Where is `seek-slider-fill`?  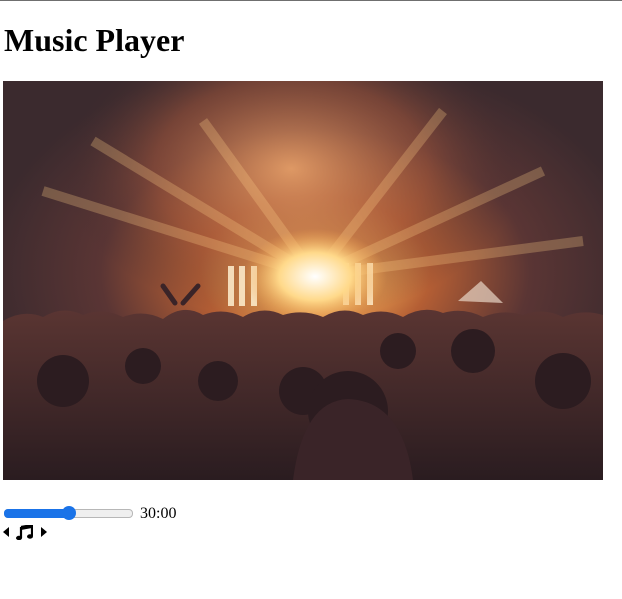 seek-slider-fill is located at coordinates (36, 513).